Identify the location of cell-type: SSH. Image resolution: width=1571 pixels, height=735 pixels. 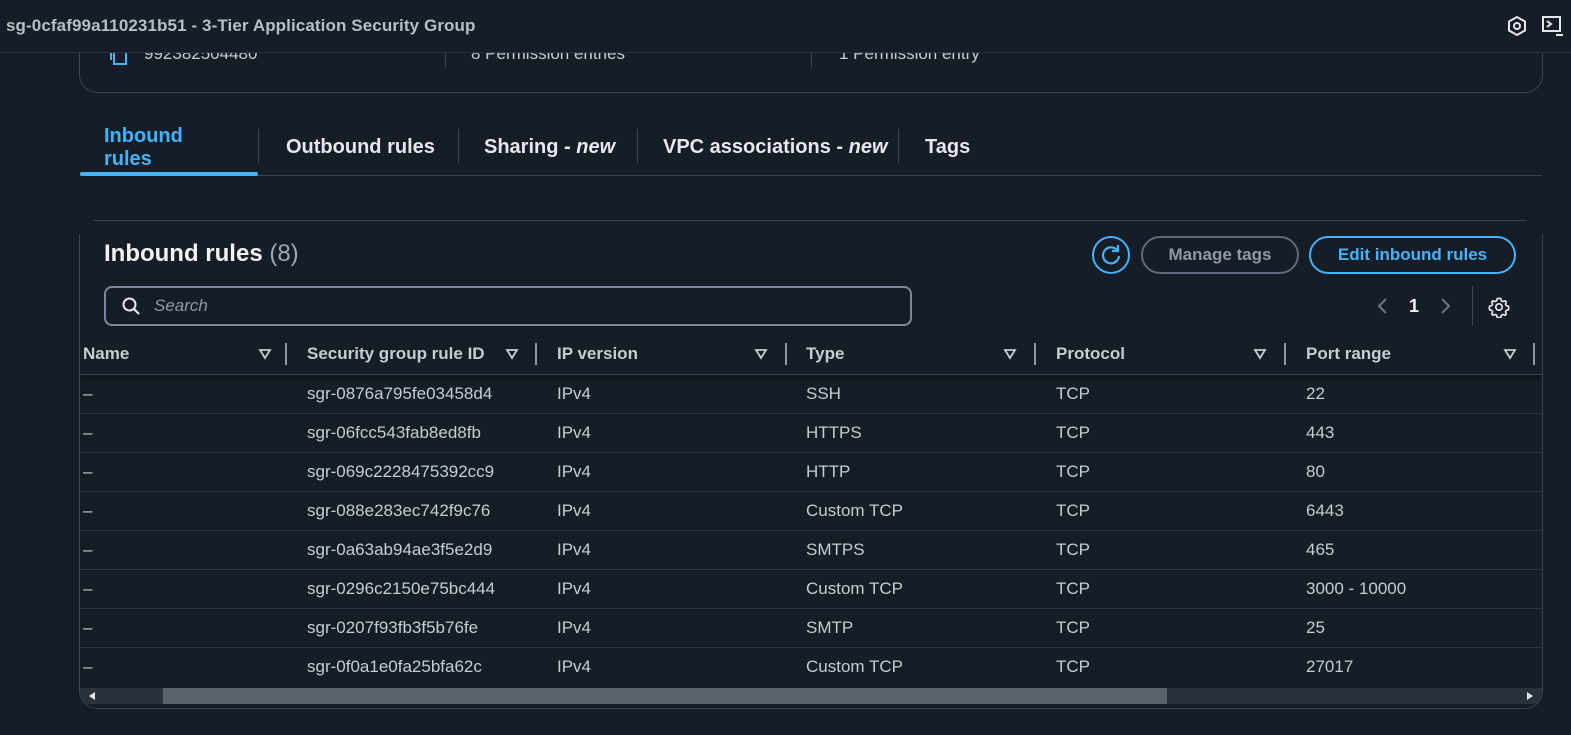
(823, 393).